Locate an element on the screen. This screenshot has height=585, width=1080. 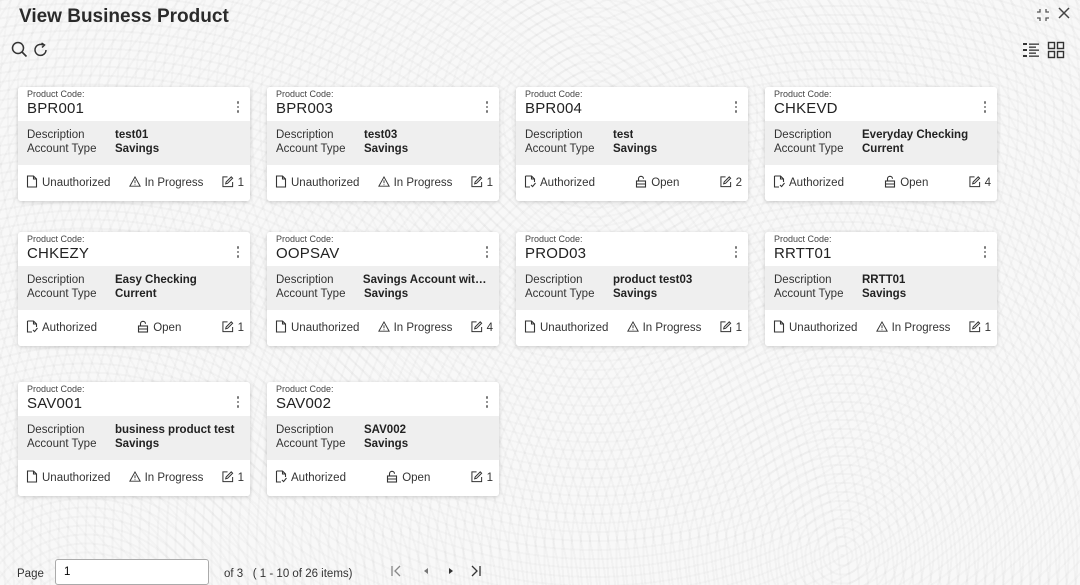
card-header: Product Code: SAV001 is located at coordinates (134, 399).